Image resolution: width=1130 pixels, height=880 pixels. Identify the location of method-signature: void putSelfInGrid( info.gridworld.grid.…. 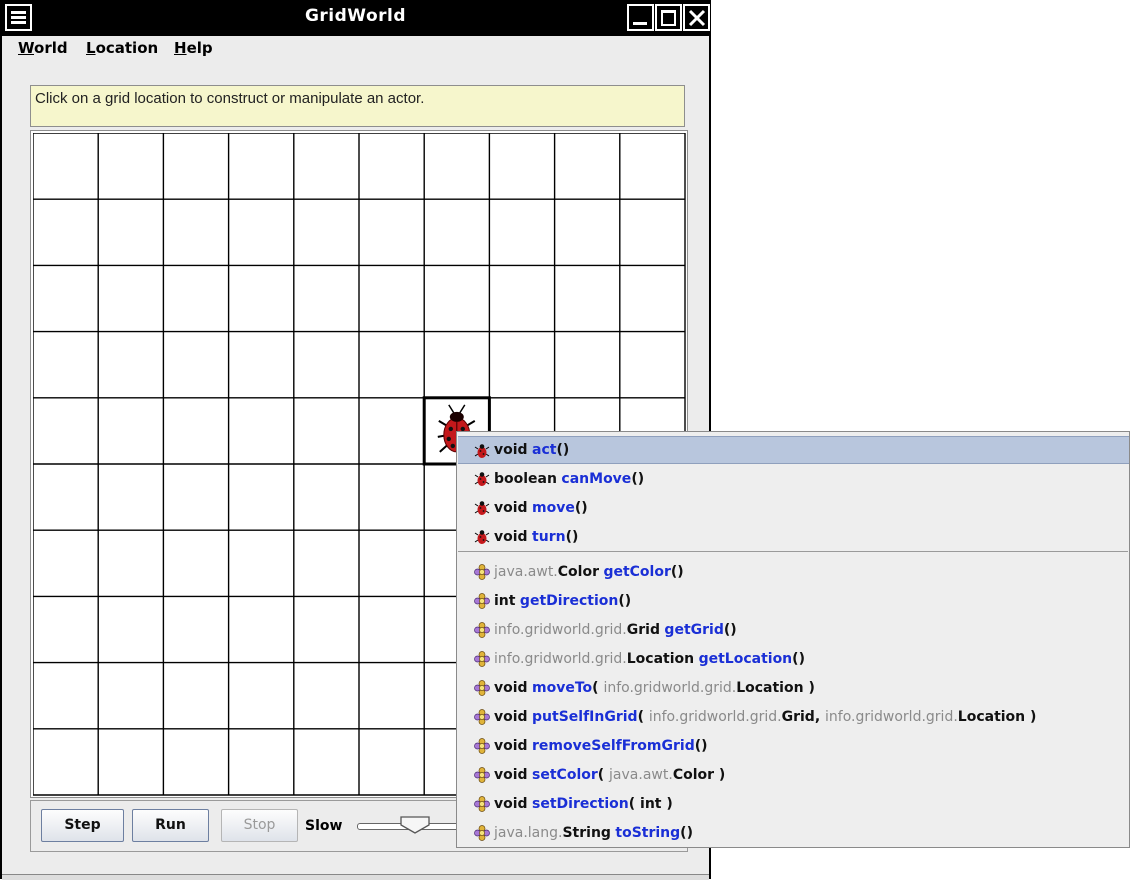
(765, 717).